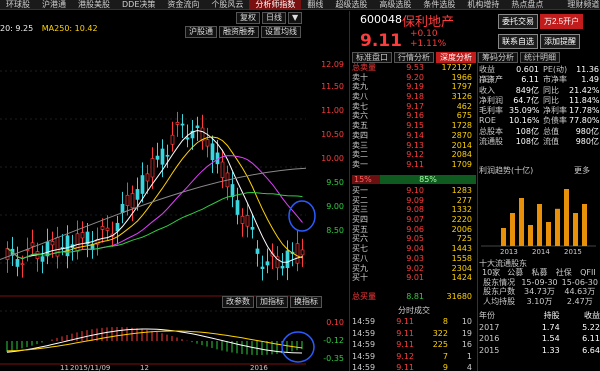 The image size is (600, 371). What do you see at coordinates (555, 111) in the screenshot?
I see `fin-key: 净利率` at bounding box center [555, 111].